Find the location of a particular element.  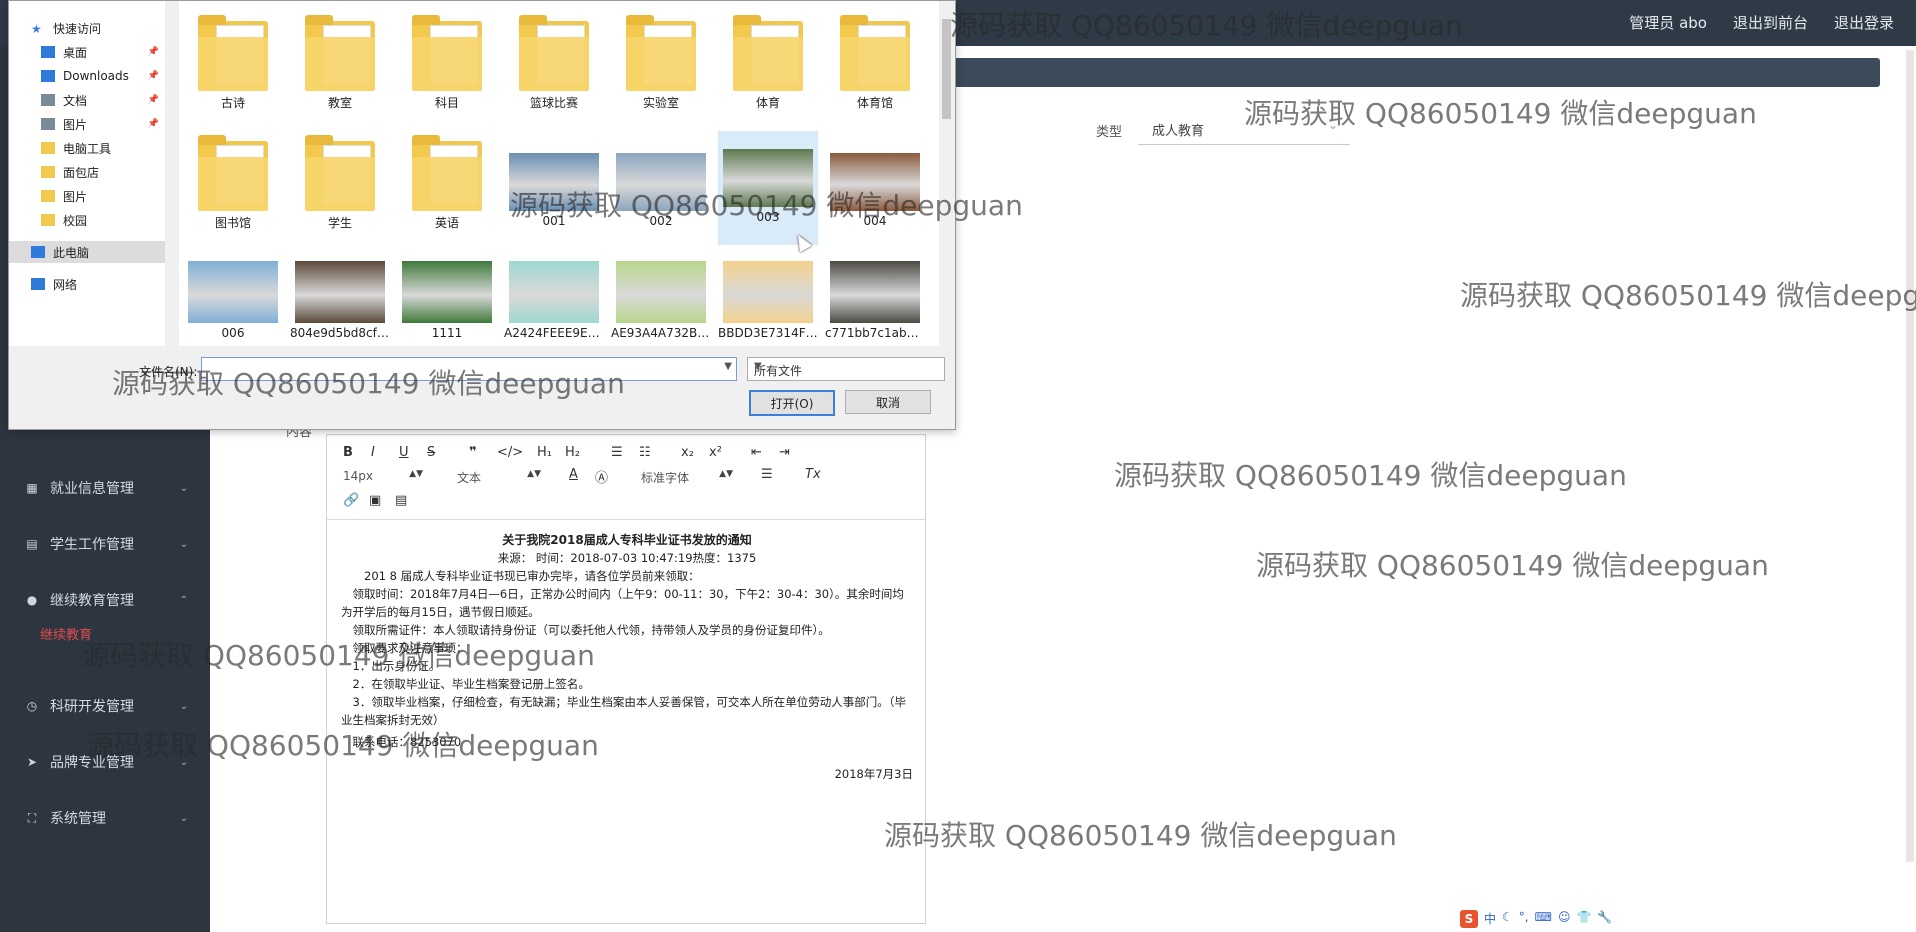

dialog-nav-pane: ★ 快速访问 桌面 📌 Downloads 📌 文档 📌 图片 📌 电脑工具 面包店 图片 校园此电脑网络 is located at coordinates (87, 173).